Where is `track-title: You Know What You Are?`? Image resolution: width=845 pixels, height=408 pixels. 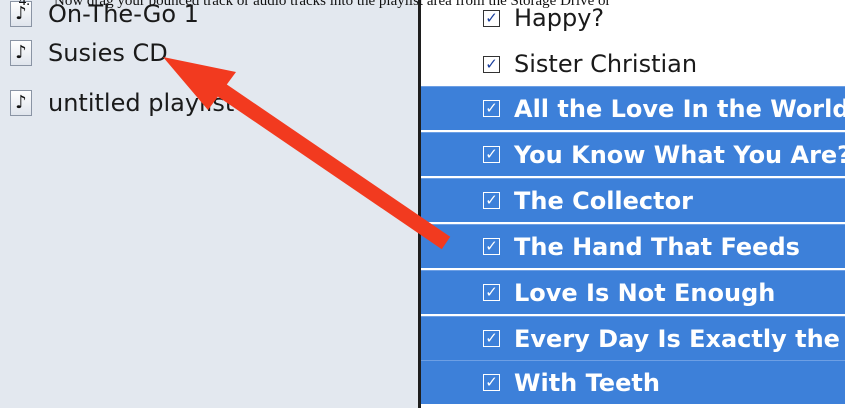 track-title: You Know What You Are? is located at coordinates (679, 154).